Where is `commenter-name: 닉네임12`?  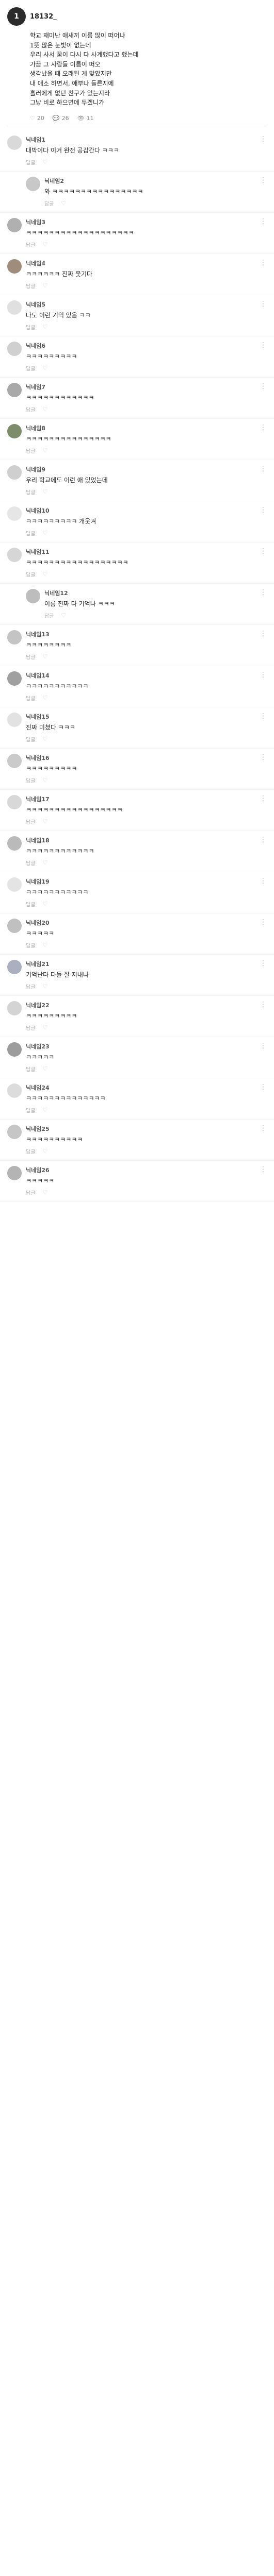
commenter-name: 닉네임12 is located at coordinates (56, 593).